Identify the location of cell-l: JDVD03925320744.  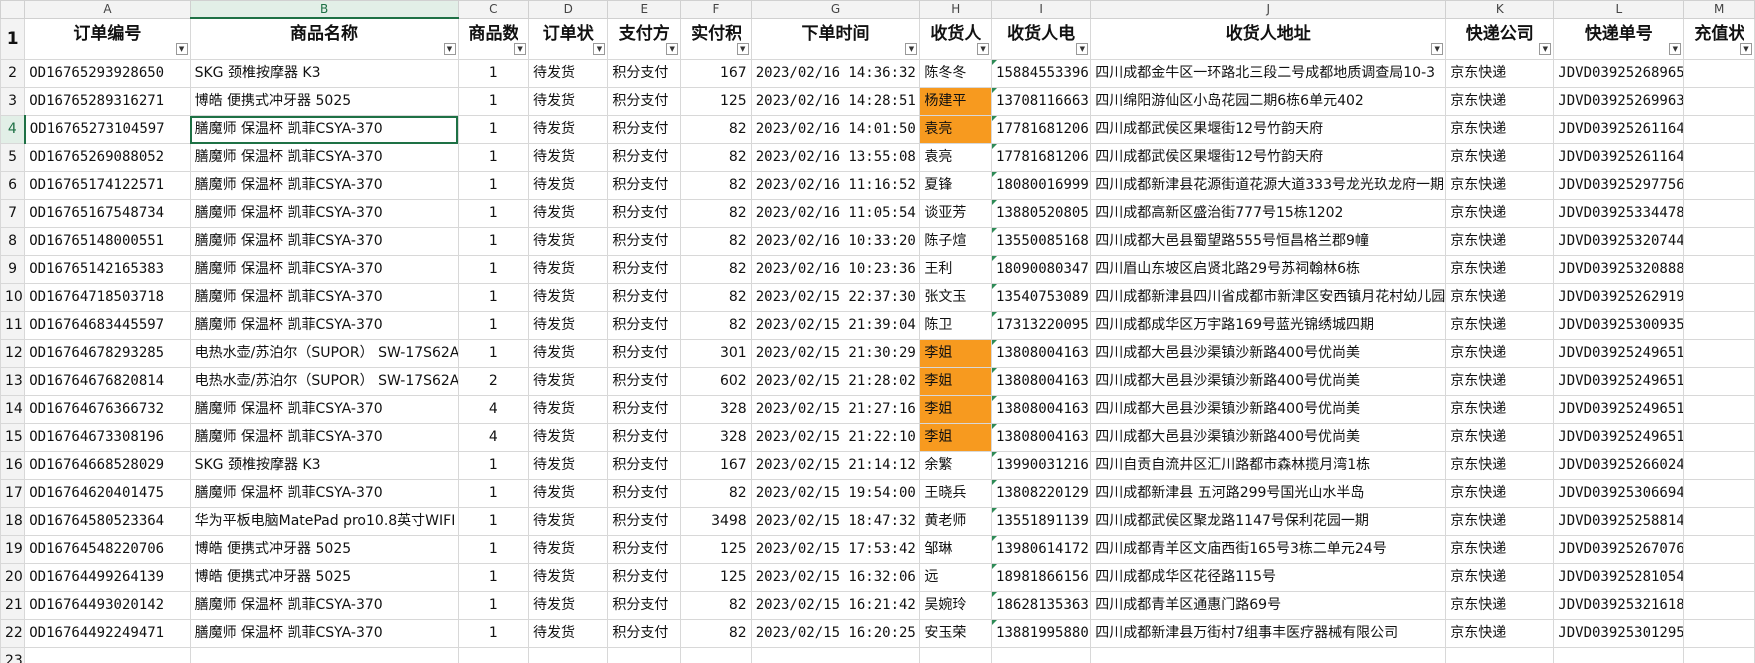
(1619, 241).